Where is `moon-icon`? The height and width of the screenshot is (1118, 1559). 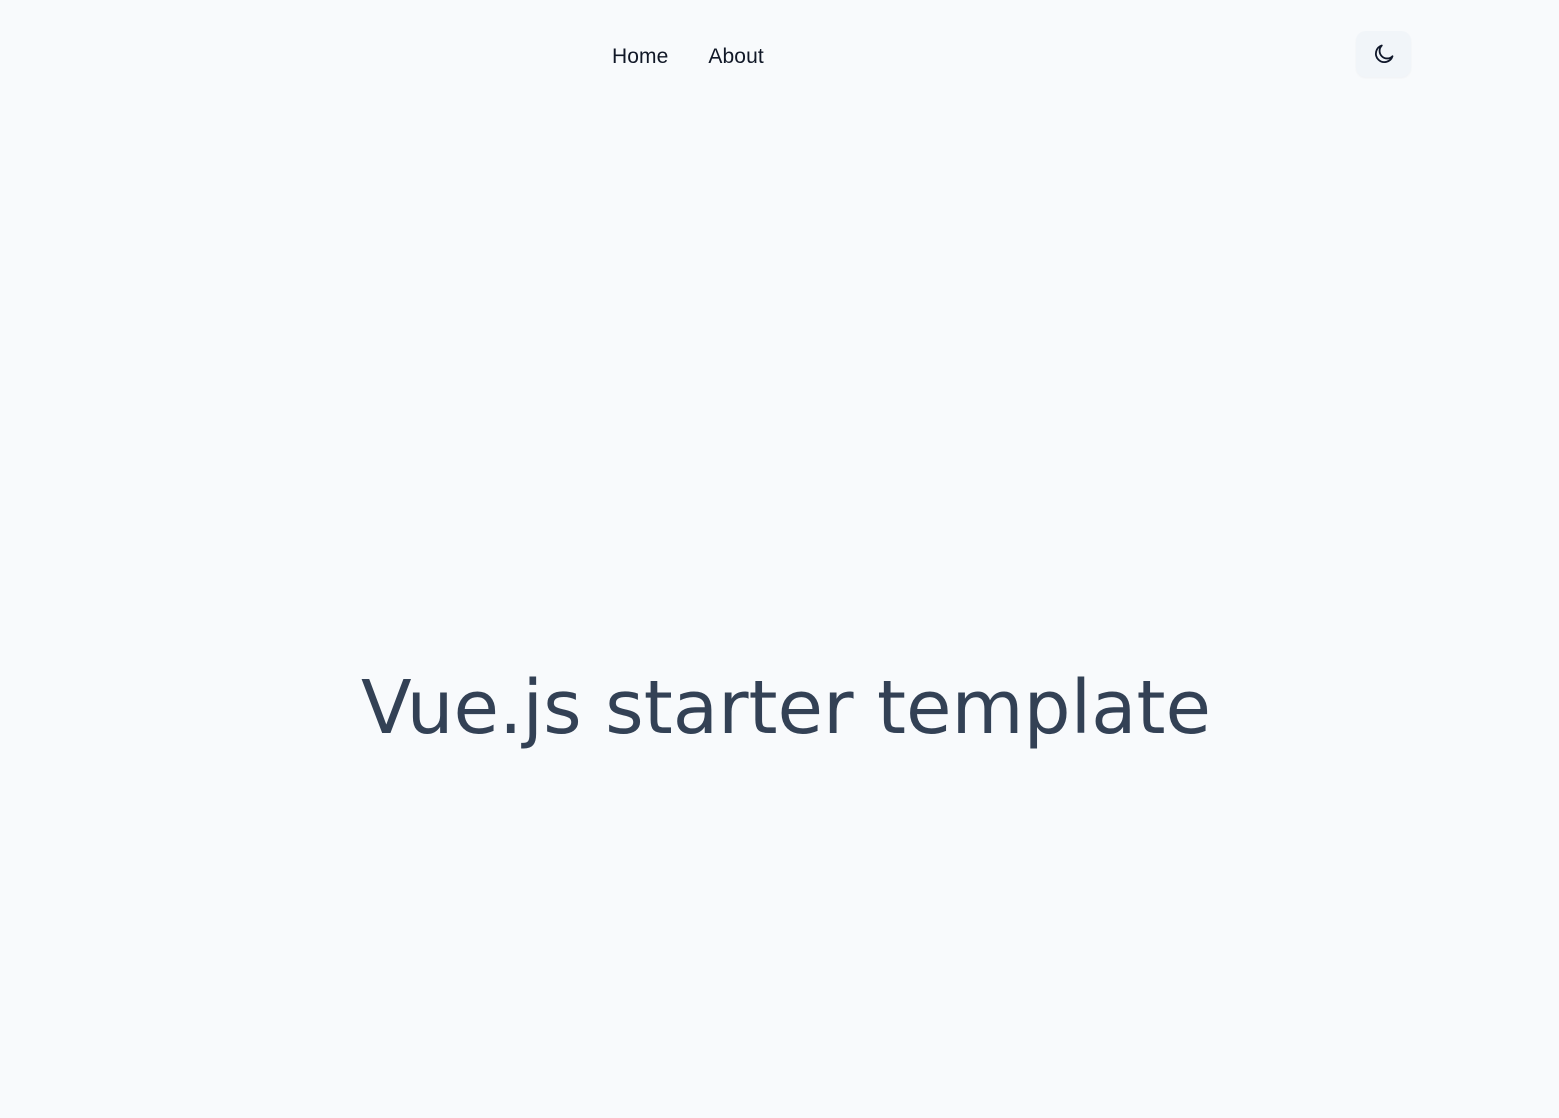 moon-icon is located at coordinates (1384, 54).